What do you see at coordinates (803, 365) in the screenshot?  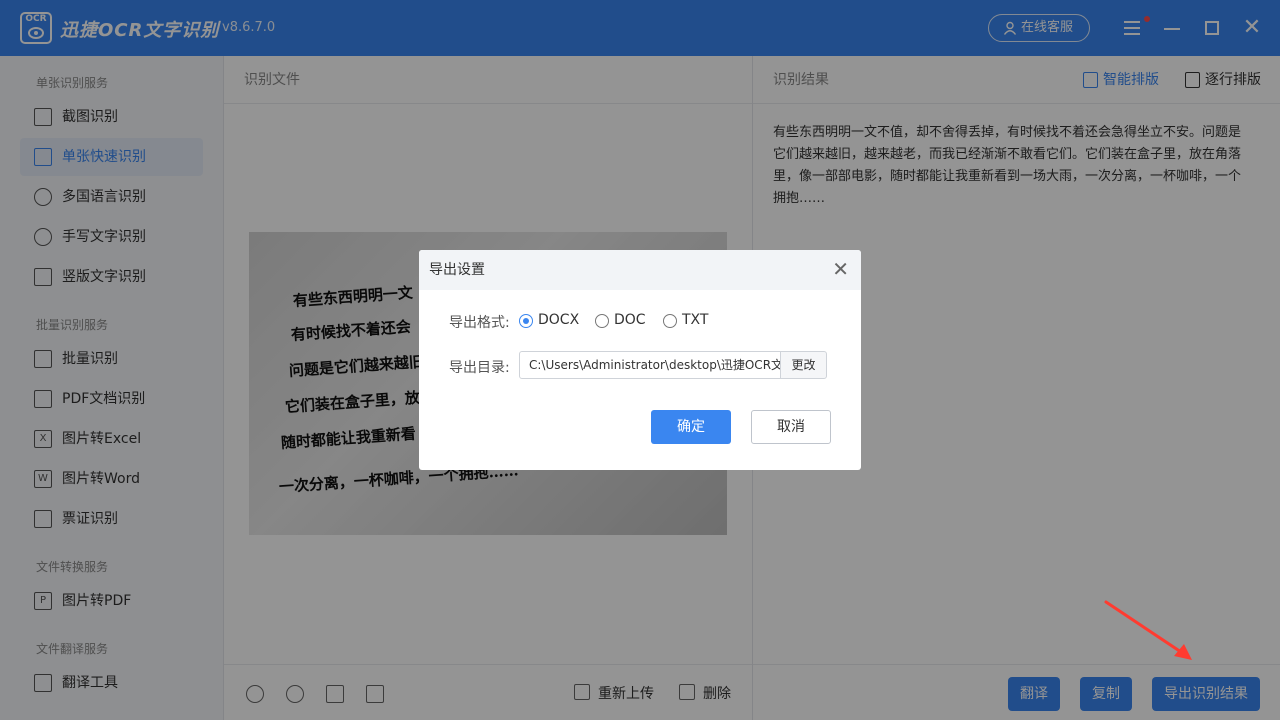 I see `change-directory-button: 更改` at bounding box center [803, 365].